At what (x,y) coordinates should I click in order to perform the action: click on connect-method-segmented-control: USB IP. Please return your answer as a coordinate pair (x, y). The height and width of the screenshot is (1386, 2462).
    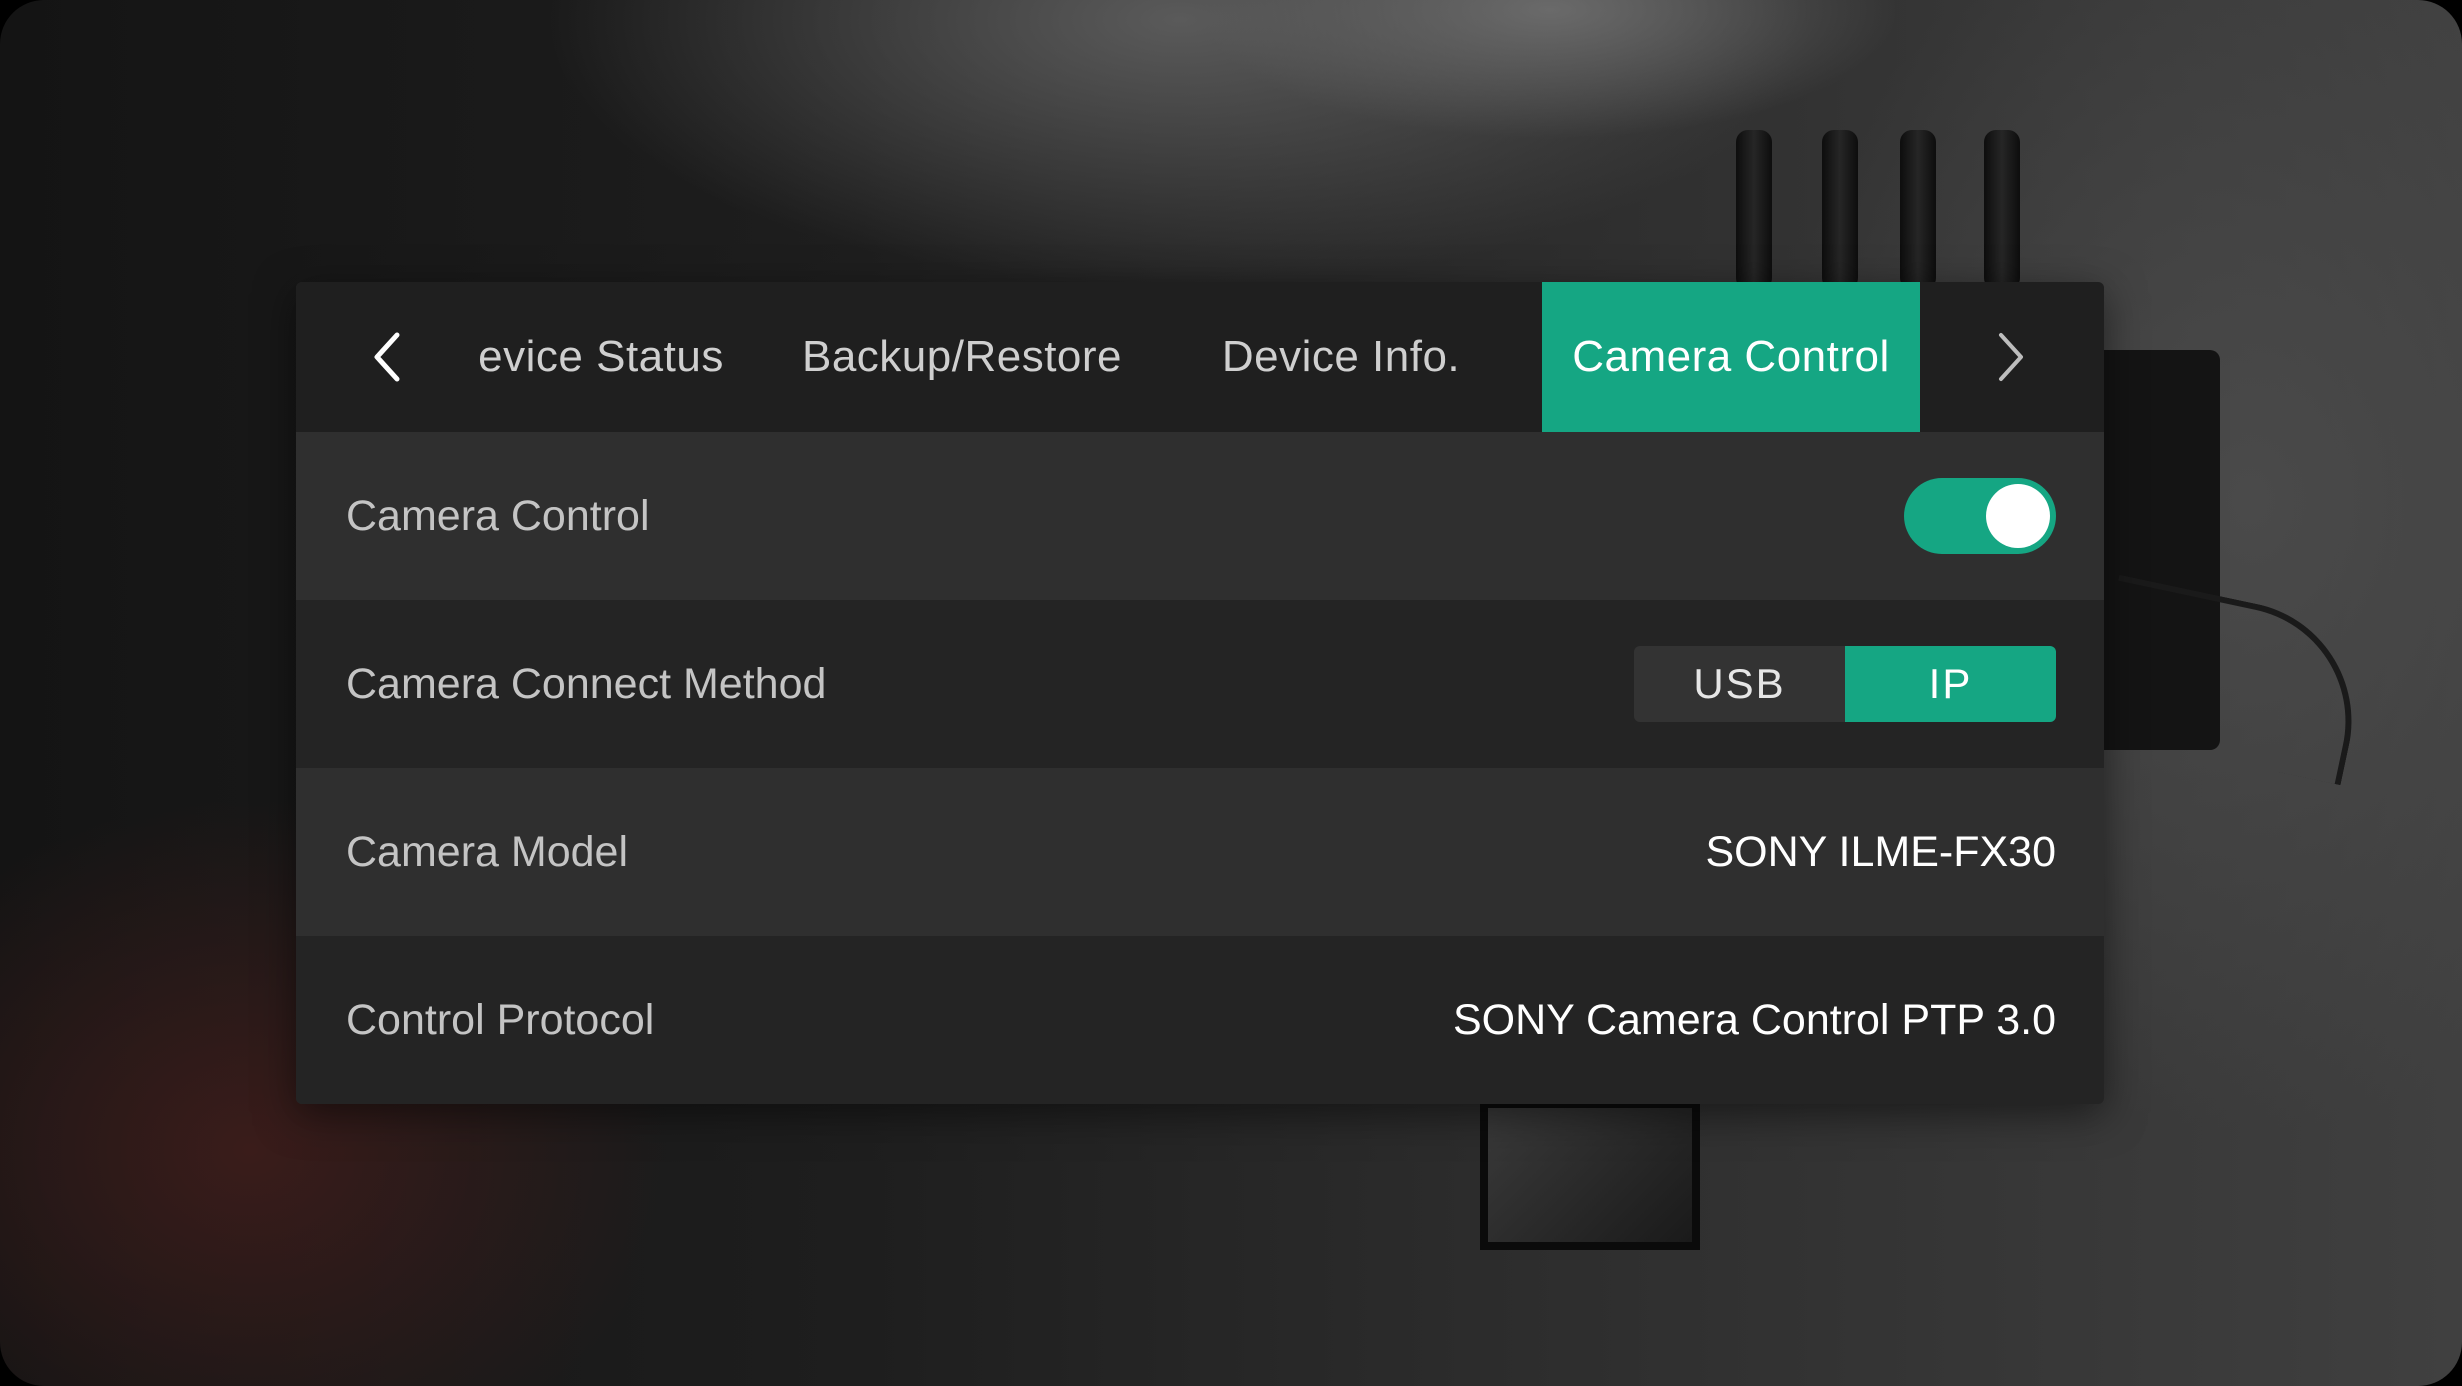
    Looking at the image, I should click on (1845, 684).